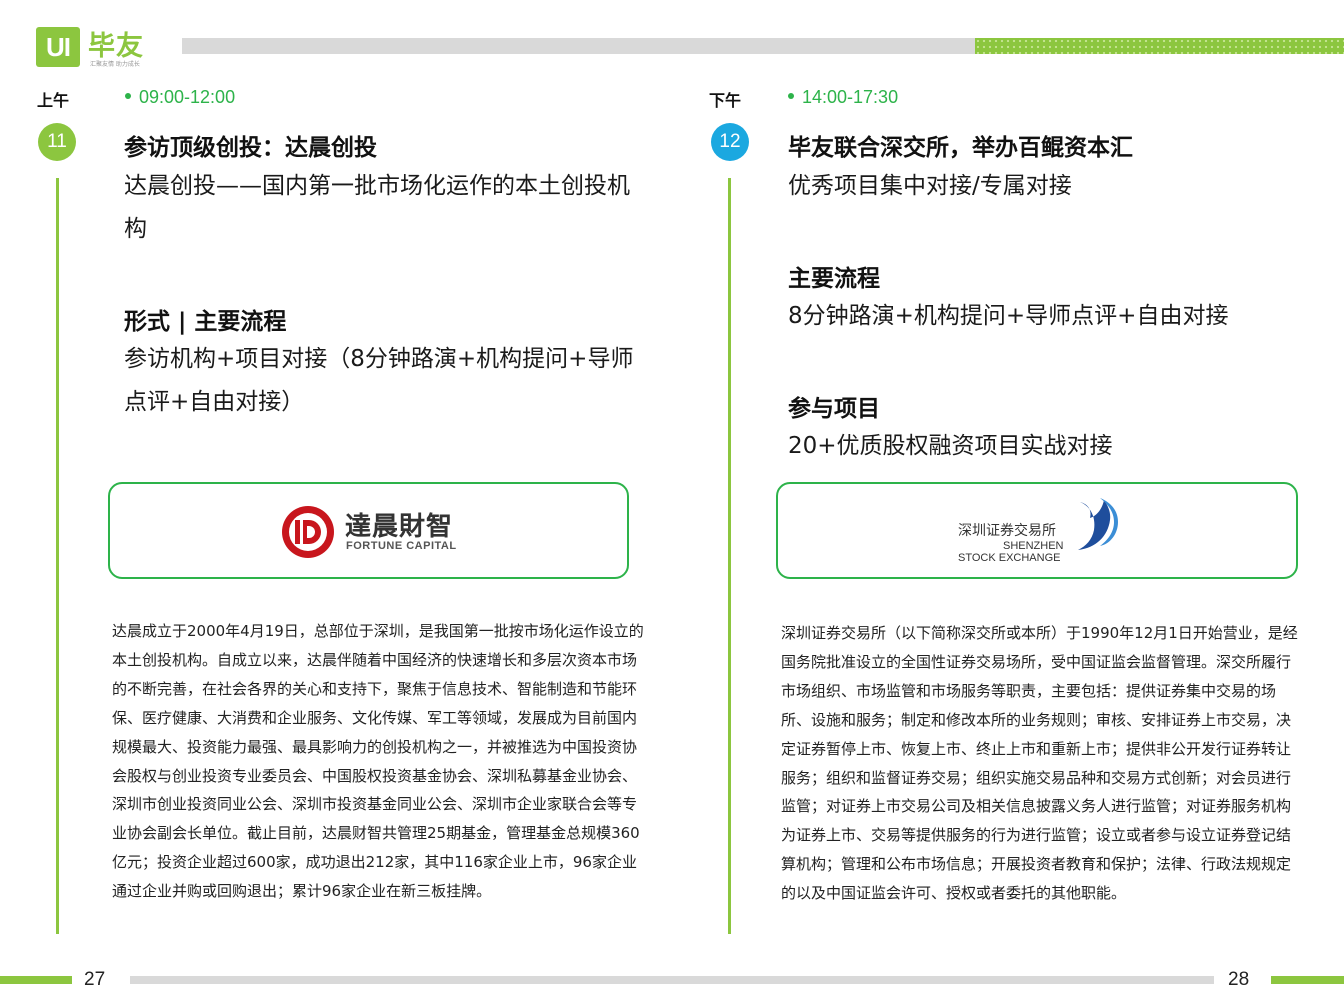  Describe the element at coordinates (1159, 46) in the screenshot. I see `header-dotted-bar` at that location.